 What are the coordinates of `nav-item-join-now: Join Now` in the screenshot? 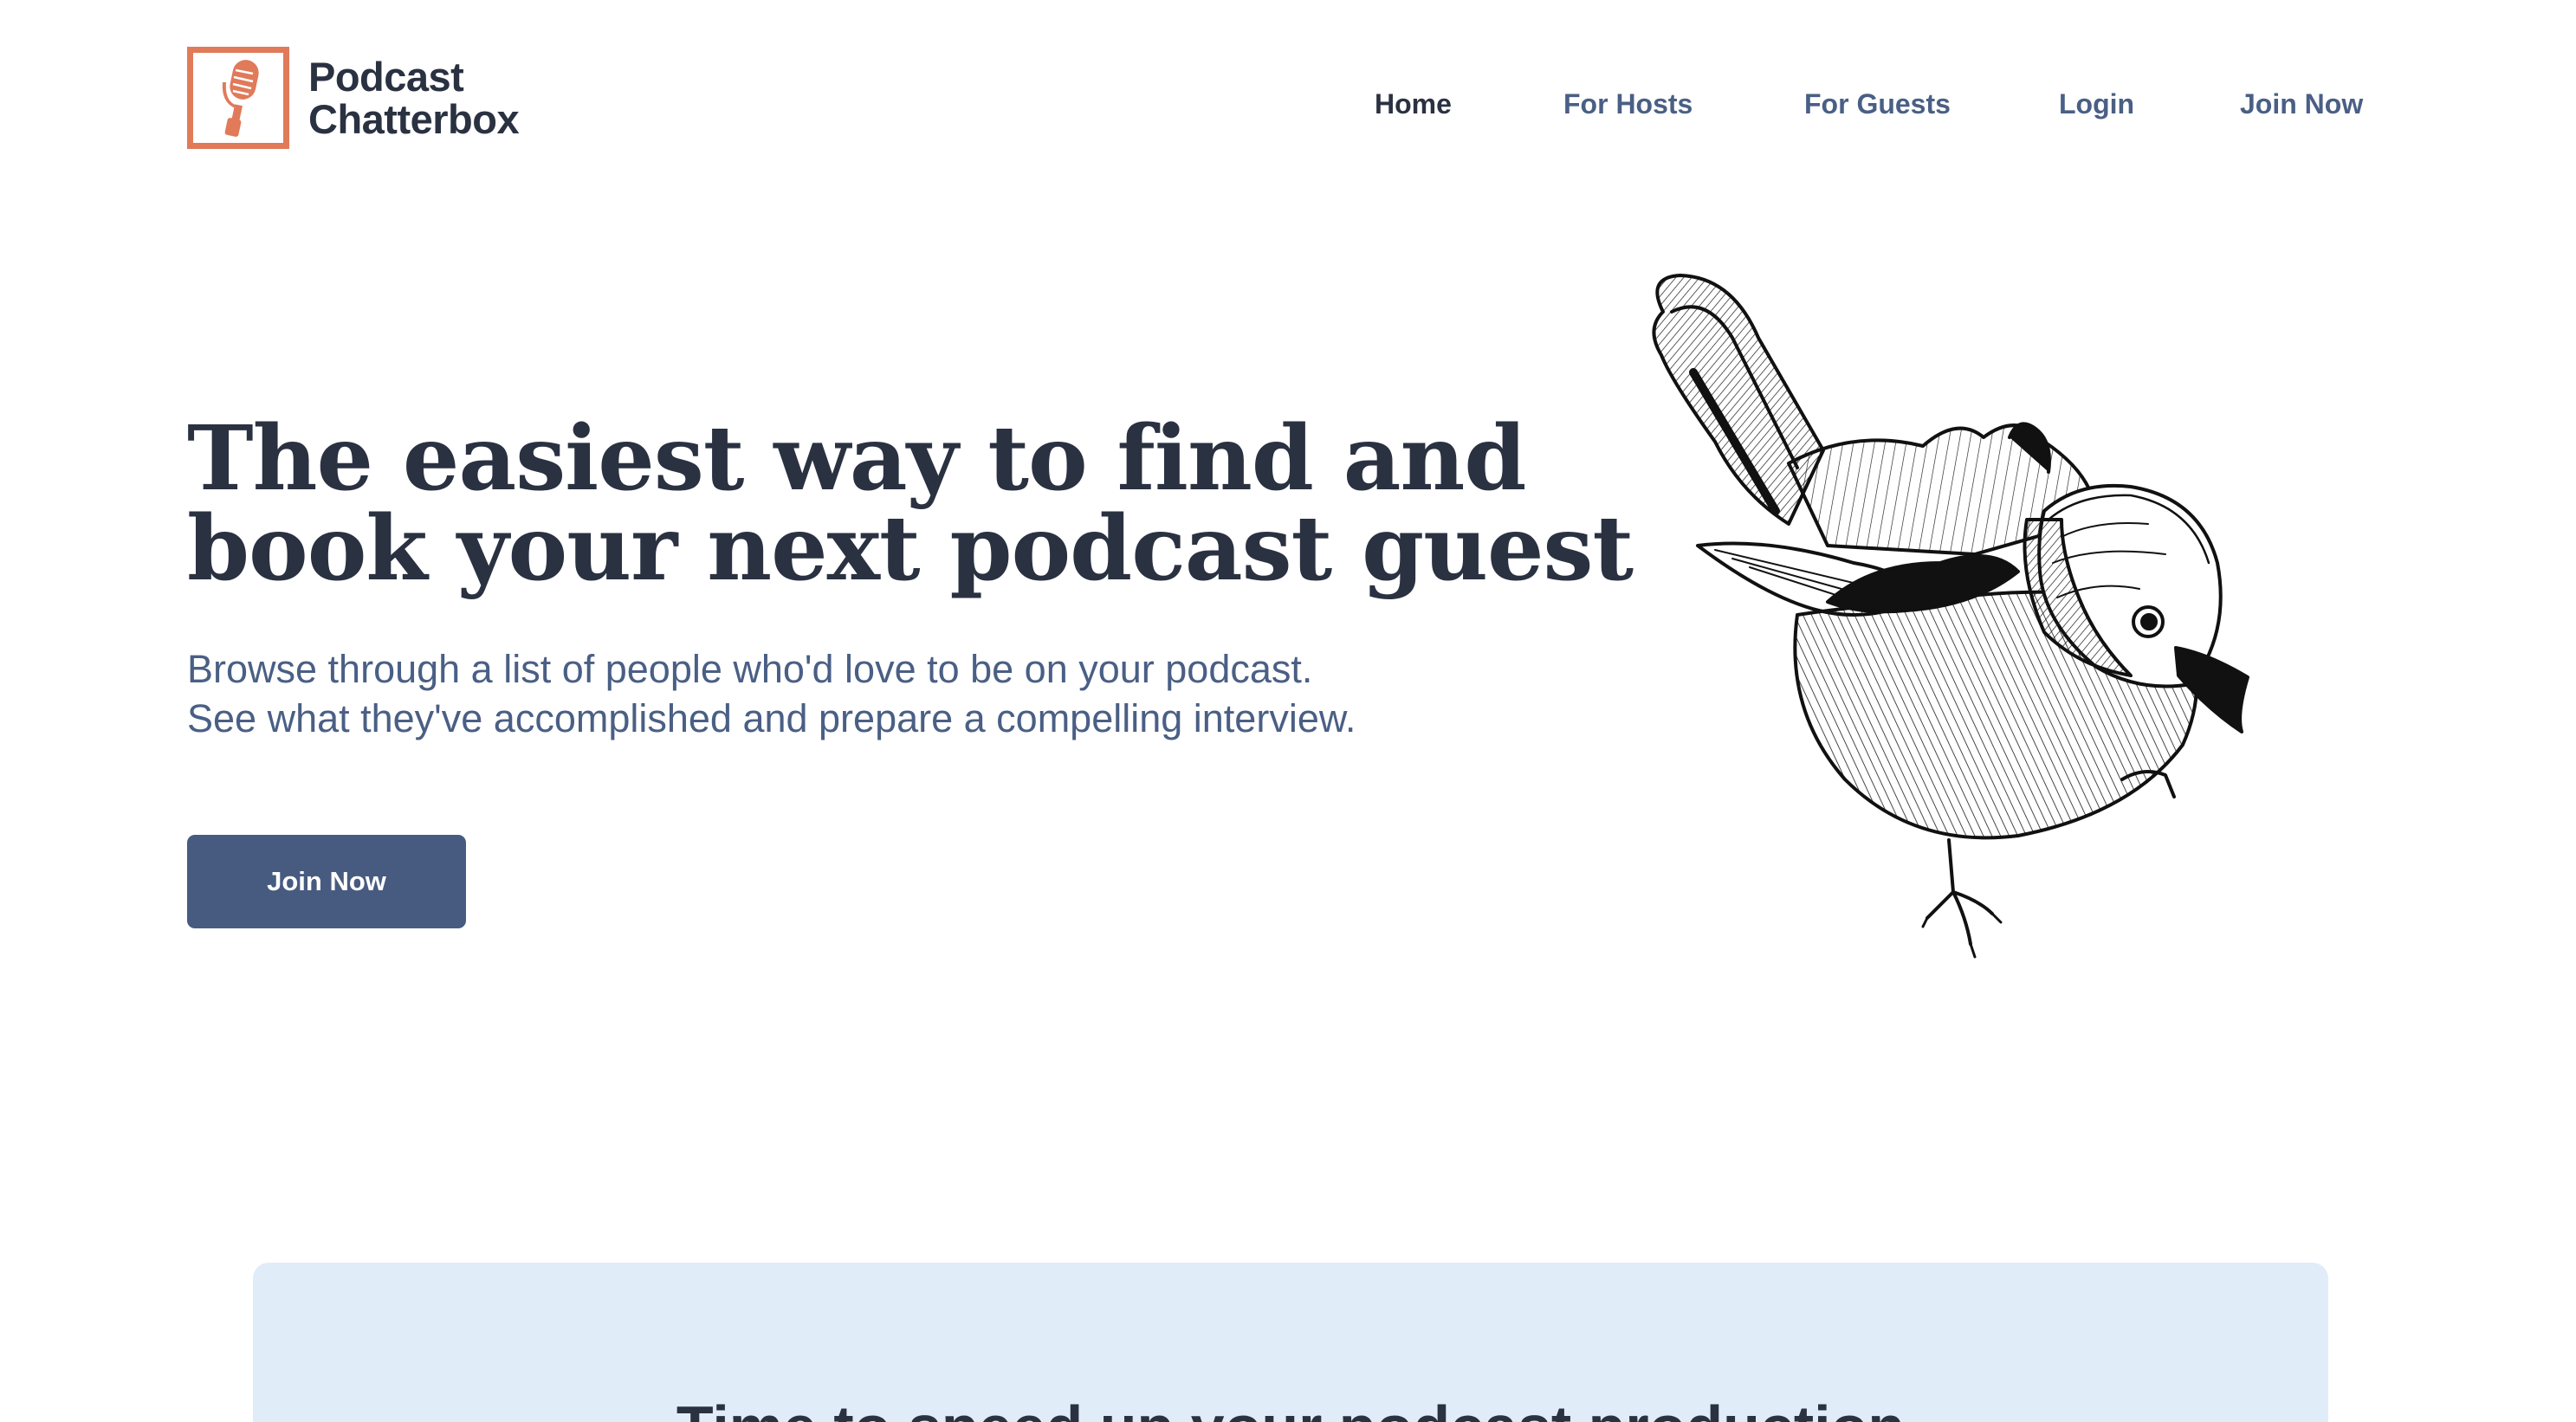 It's located at (2301, 104).